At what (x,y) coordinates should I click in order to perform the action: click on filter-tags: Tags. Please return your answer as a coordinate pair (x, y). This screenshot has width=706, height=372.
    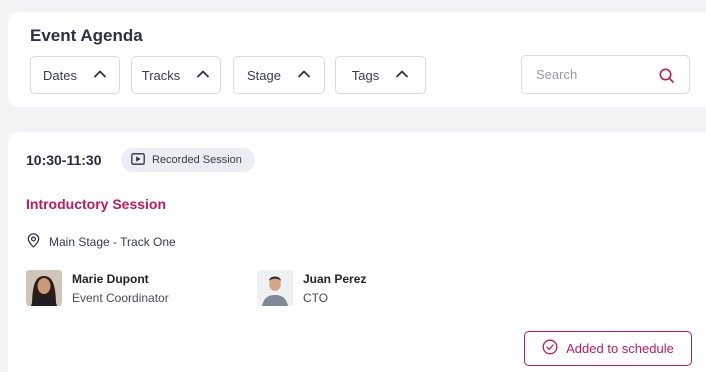
    Looking at the image, I should click on (380, 75).